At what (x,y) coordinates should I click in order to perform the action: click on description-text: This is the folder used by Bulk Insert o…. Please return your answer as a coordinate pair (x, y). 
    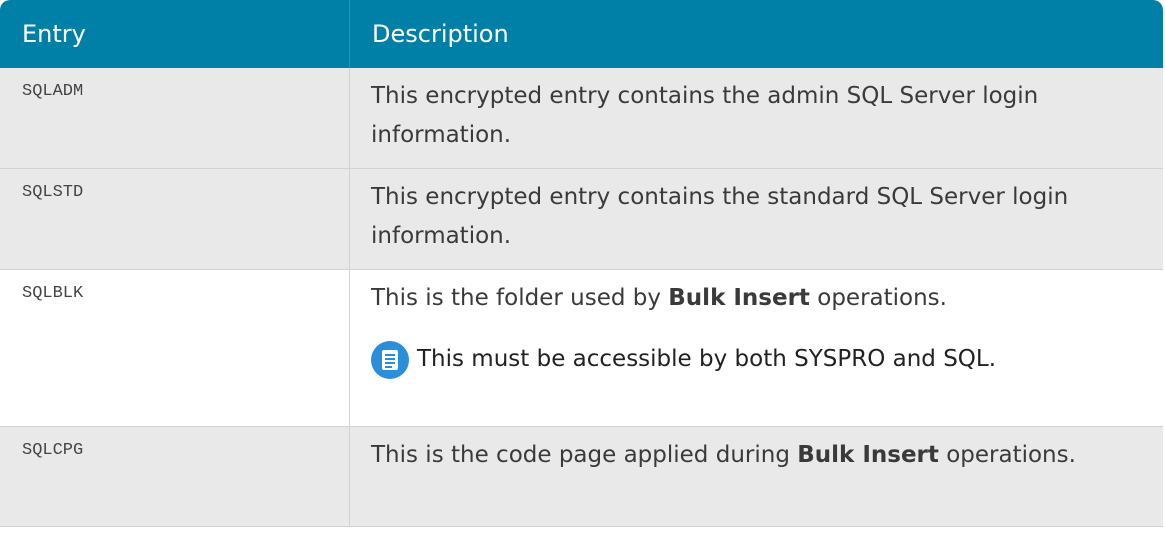
    Looking at the image, I should click on (757, 298).